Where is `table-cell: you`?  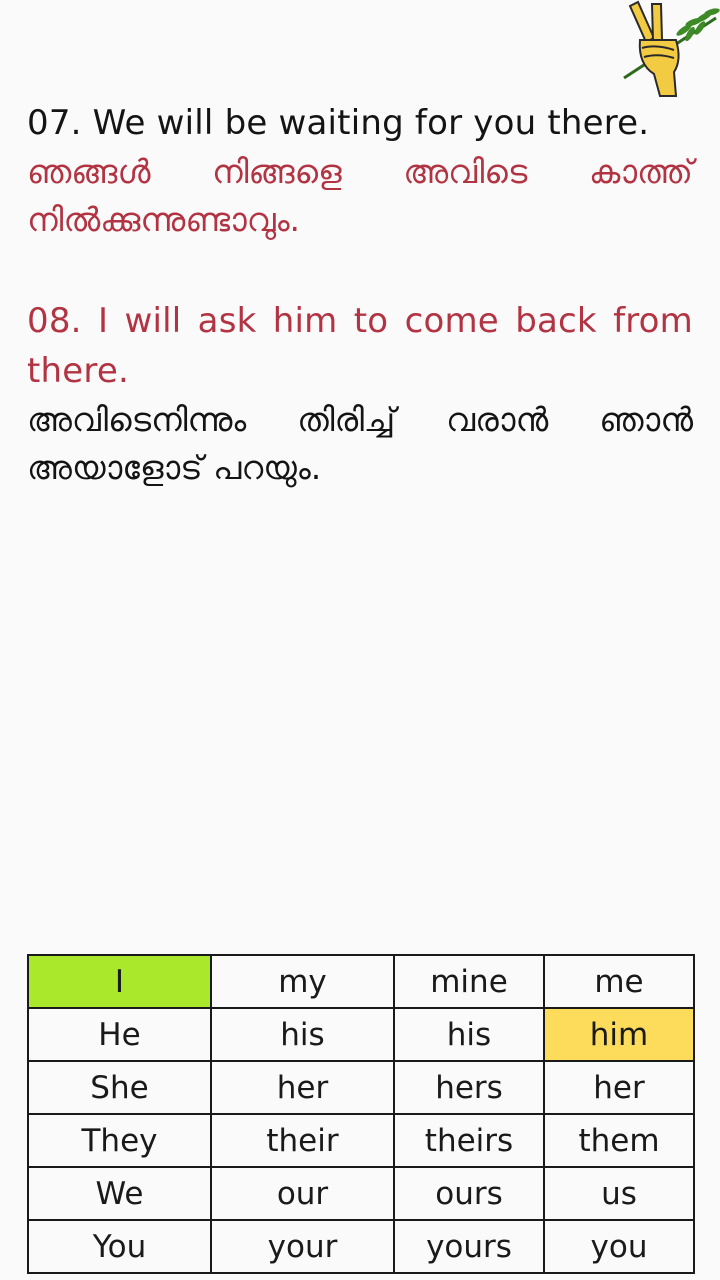
table-cell: you is located at coordinates (619, 1246).